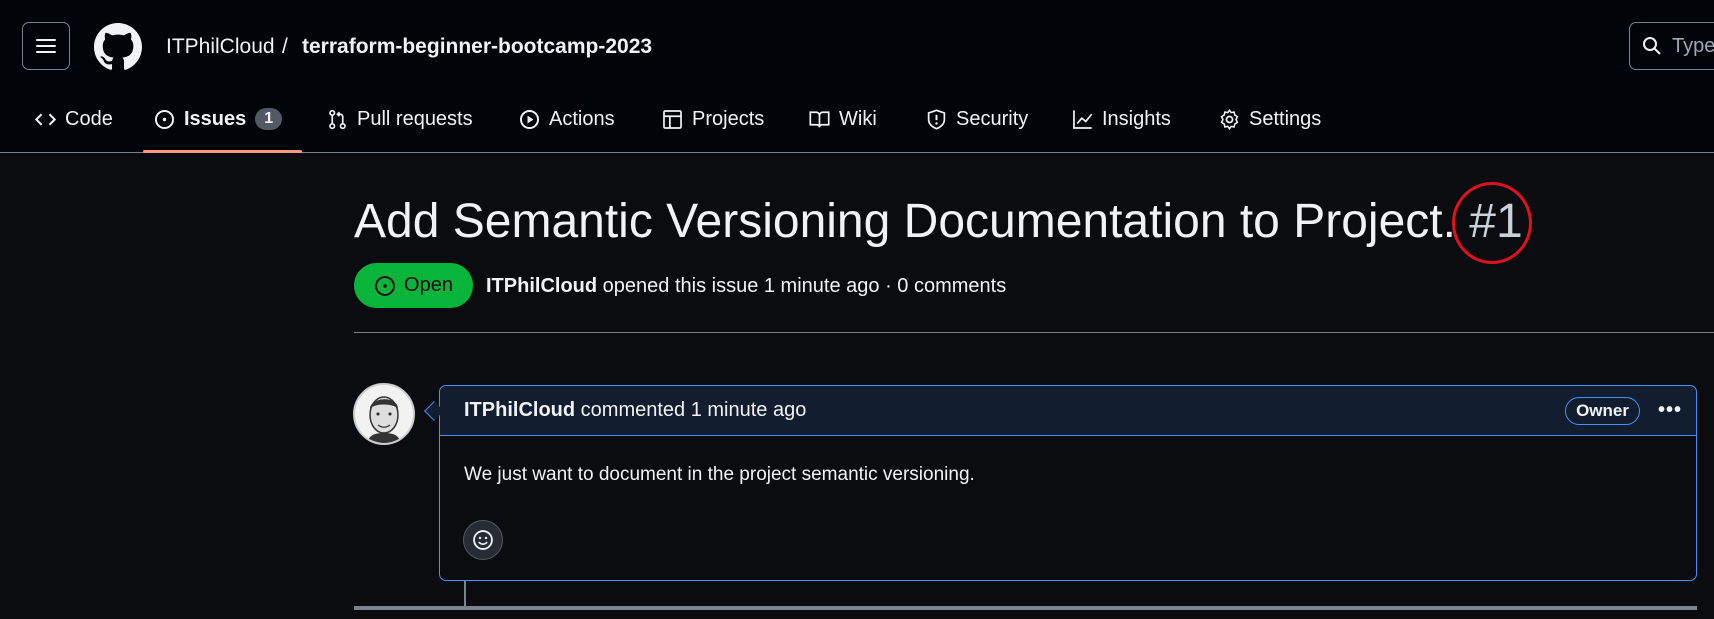  I want to click on tab-label: Pull requests, so click(415, 118).